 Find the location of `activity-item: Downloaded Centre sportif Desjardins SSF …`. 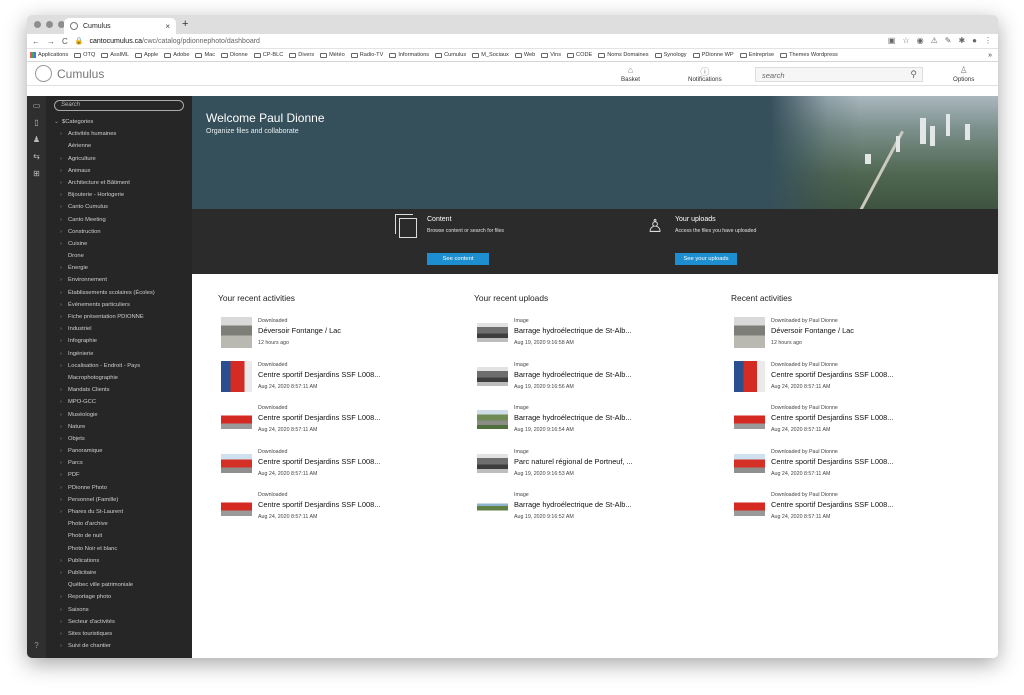

activity-item: Downloaded Centre sportif Desjardins SSF … is located at coordinates (333, 513).